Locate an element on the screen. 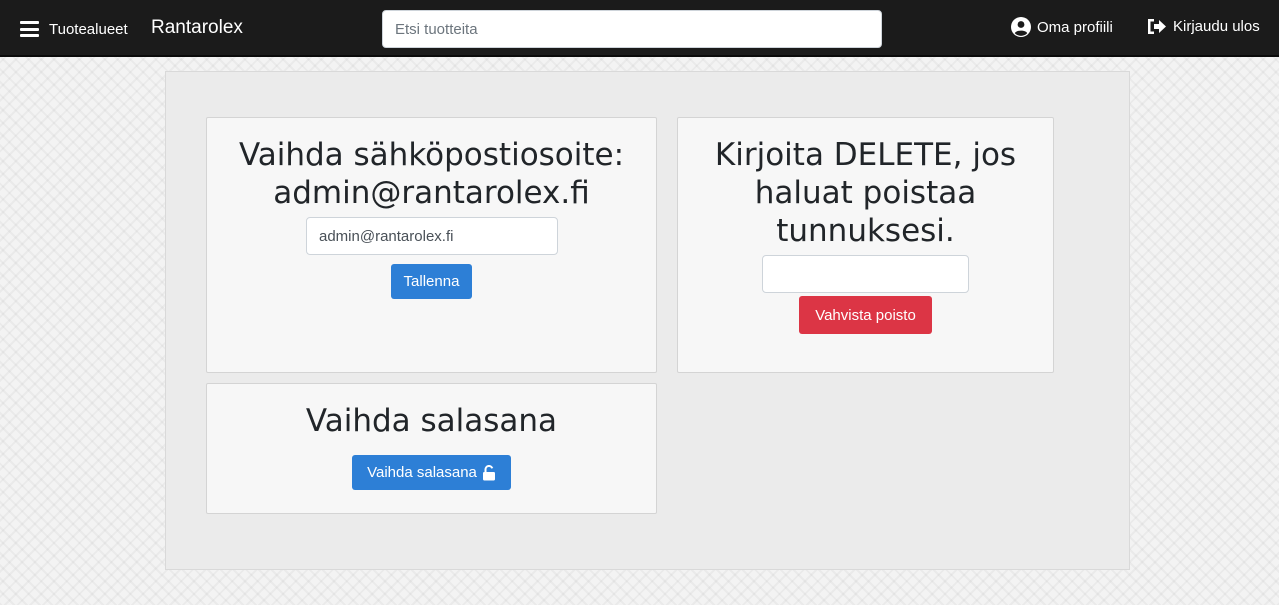 The width and height of the screenshot is (1279, 605). save-email-button: Tallenna is located at coordinates (431, 281).